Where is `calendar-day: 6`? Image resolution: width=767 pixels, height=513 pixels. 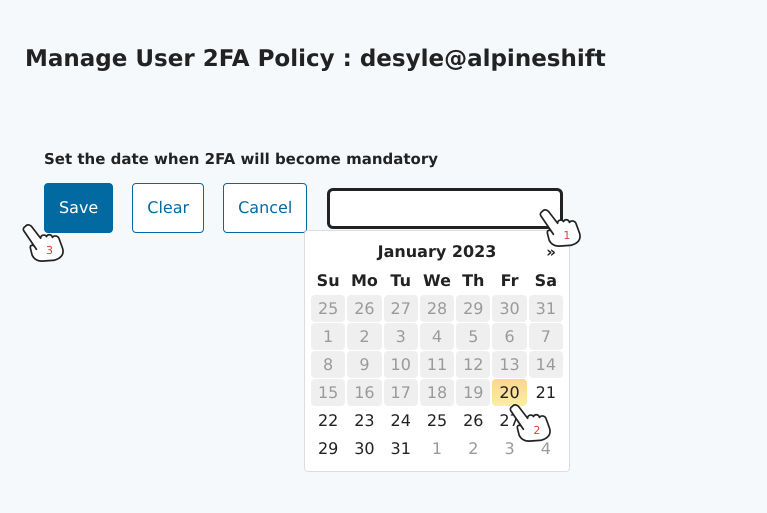 calendar-day: 6 is located at coordinates (509, 336).